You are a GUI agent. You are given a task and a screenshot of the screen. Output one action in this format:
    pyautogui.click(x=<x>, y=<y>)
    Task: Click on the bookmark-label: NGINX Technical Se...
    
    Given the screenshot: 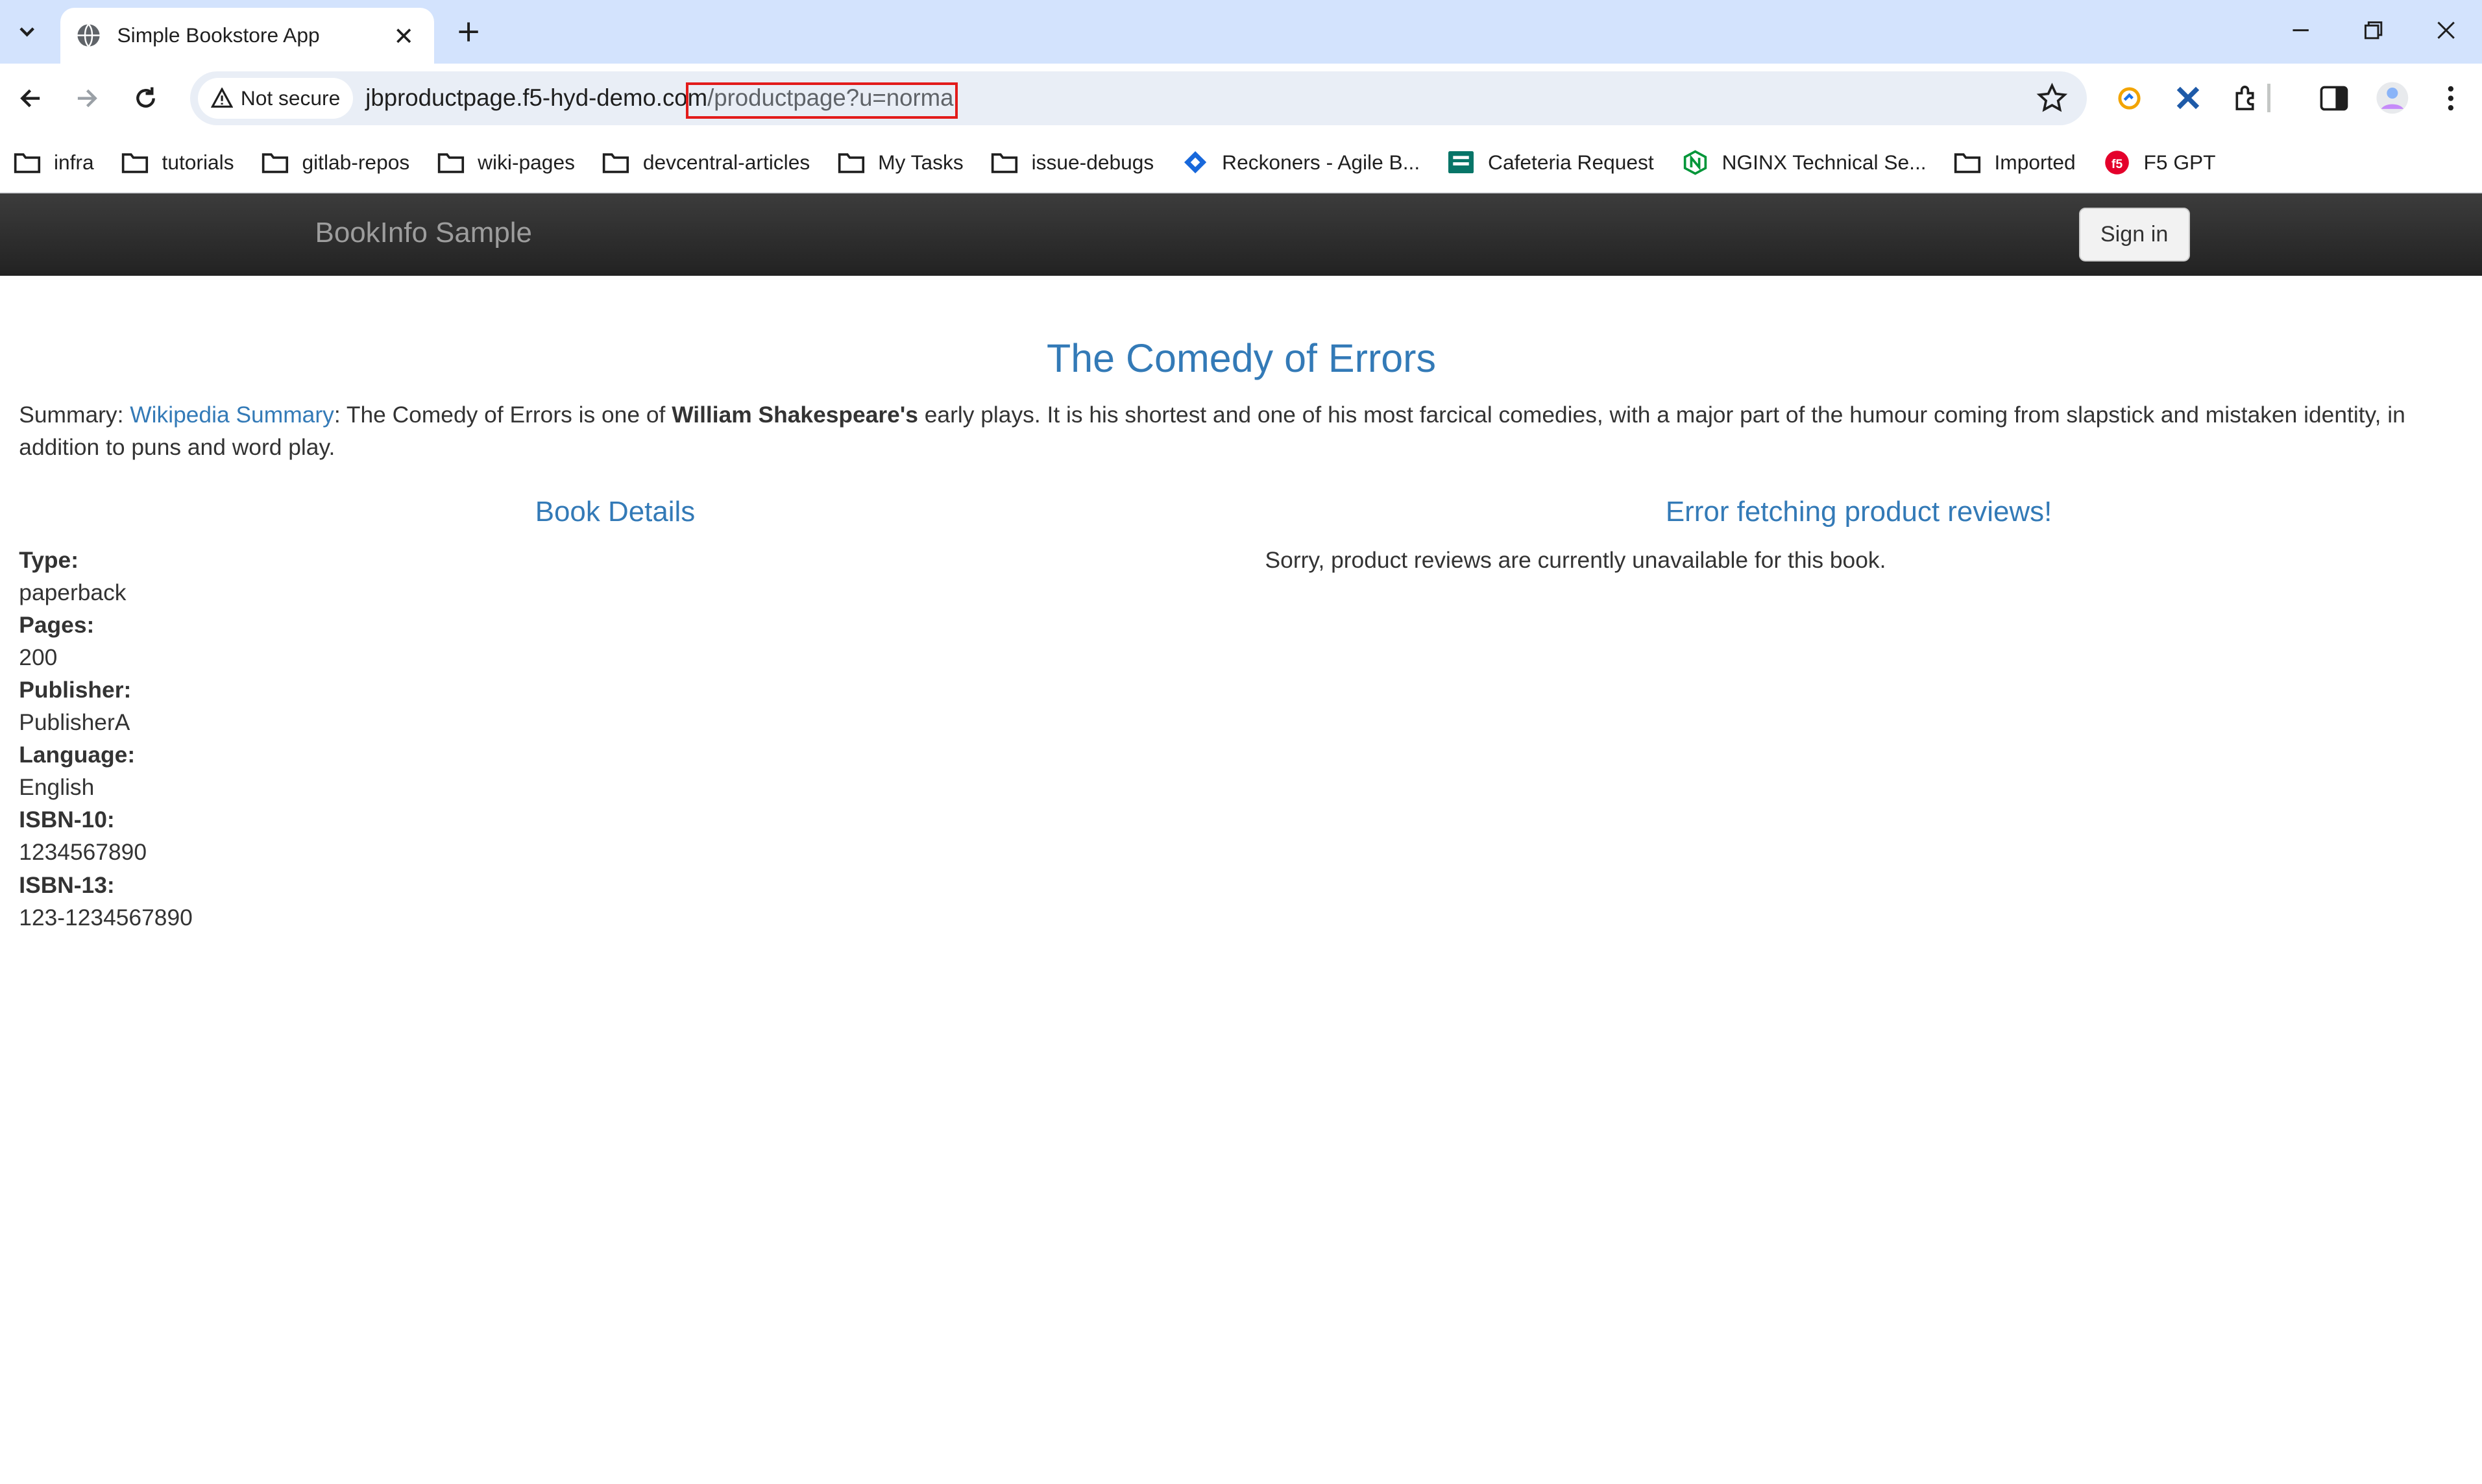 What is the action you would take?
    pyautogui.click(x=1824, y=162)
    